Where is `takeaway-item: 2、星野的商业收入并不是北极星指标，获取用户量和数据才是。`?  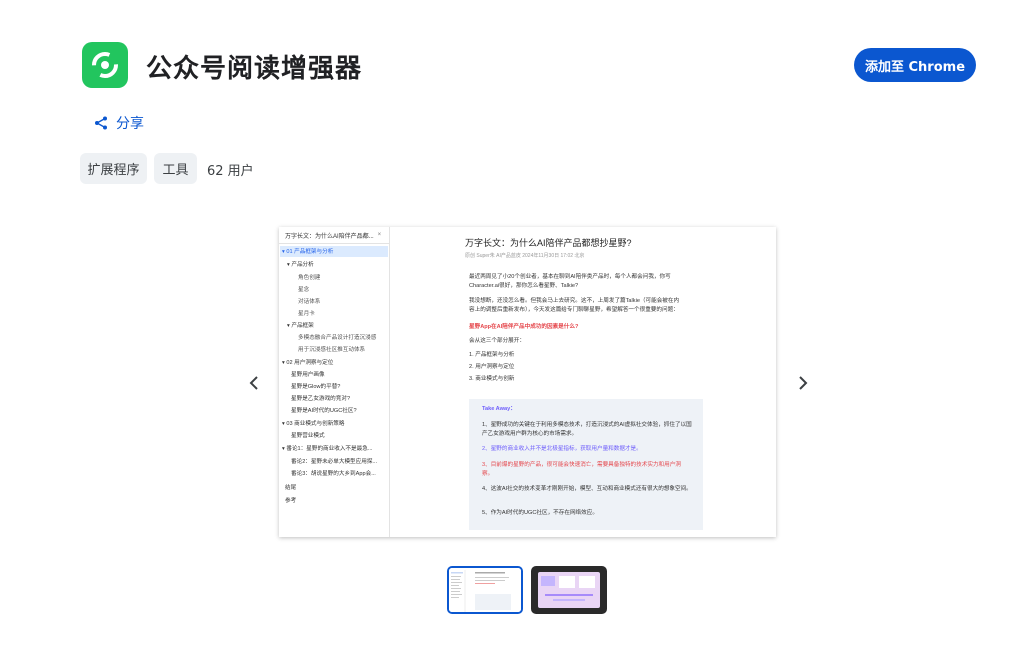
takeaway-item: 2、星野的商业收入并不是北极星指标，获取用户量和数据才是。 is located at coordinates (562, 449).